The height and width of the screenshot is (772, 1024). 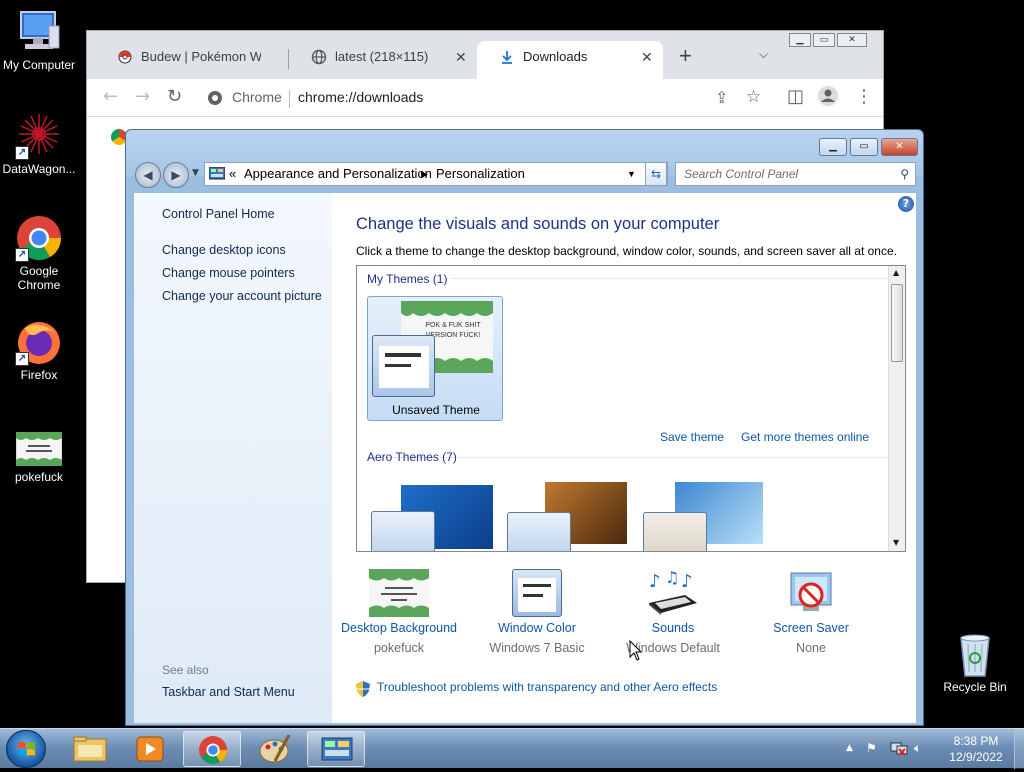 What do you see at coordinates (906, 204) in the screenshot?
I see `help-icon: ?` at bounding box center [906, 204].